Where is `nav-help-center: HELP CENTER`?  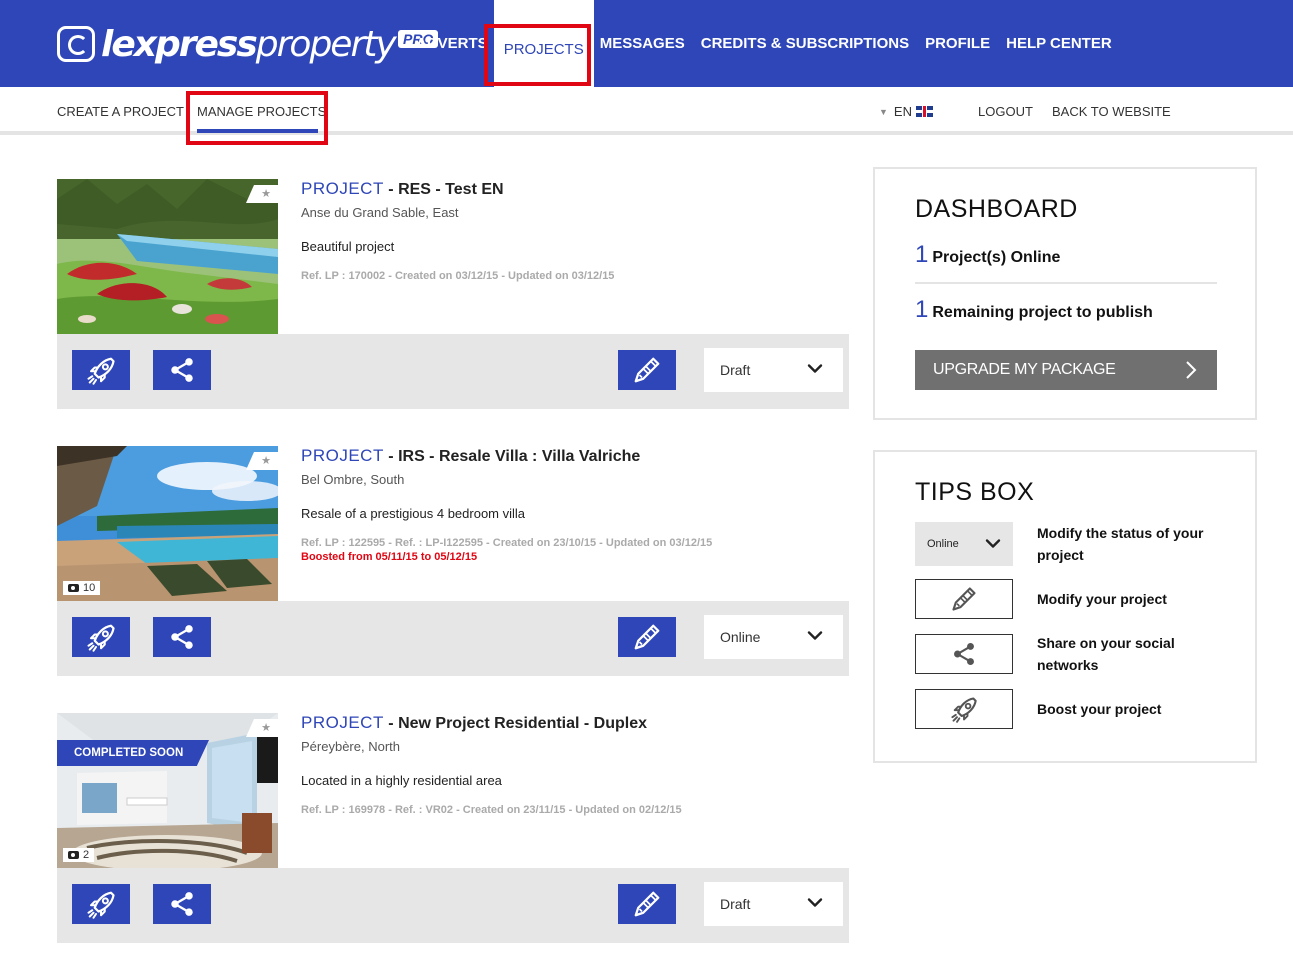 nav-help-center: HELP CENTER is located at coordinates (1059, 43).